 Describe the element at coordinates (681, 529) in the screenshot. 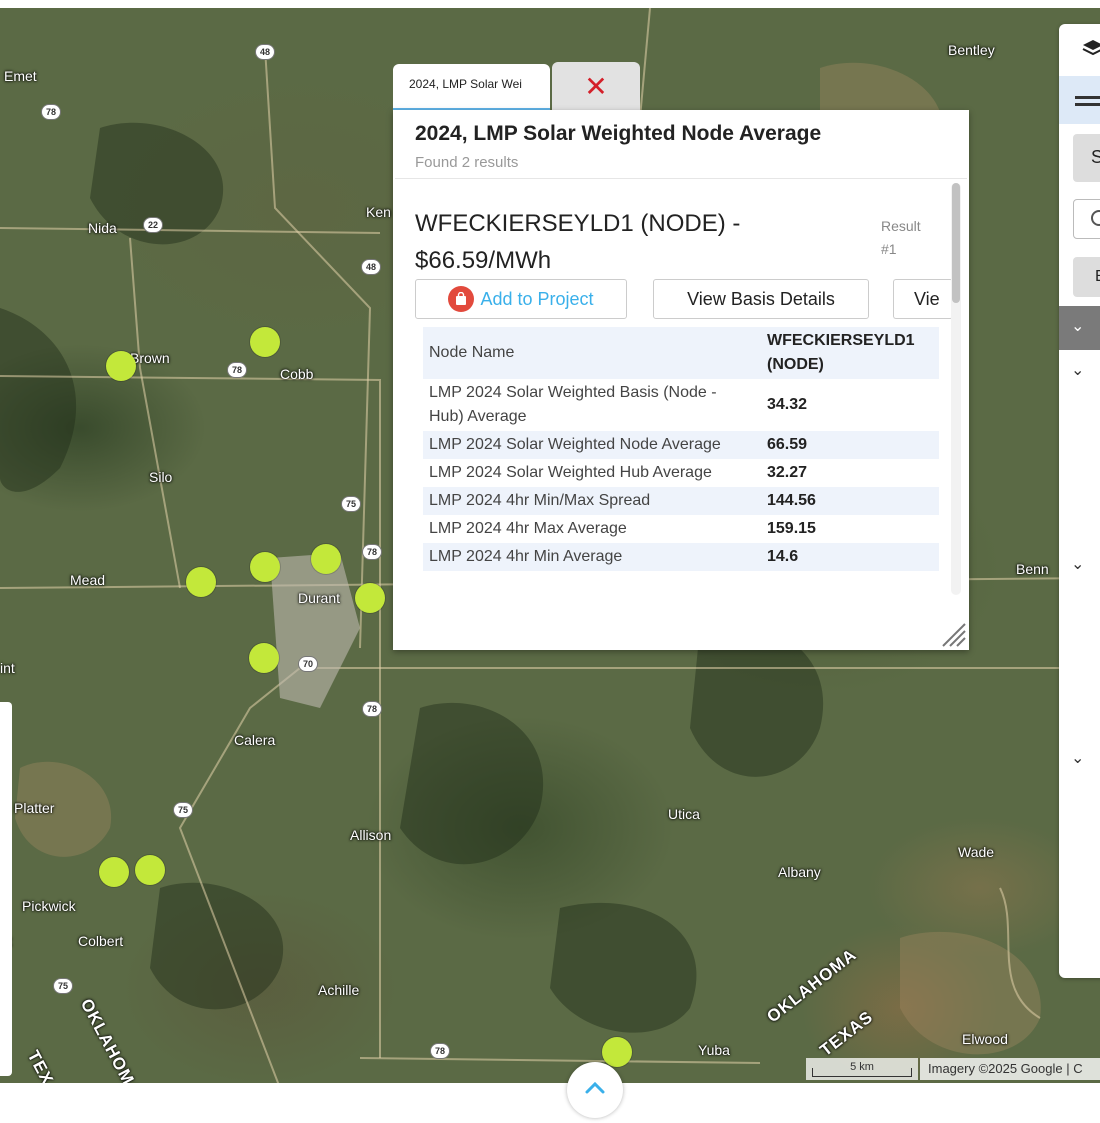

I see `table-row: LMP 2024 4hr Max Average 159.15` at that location.